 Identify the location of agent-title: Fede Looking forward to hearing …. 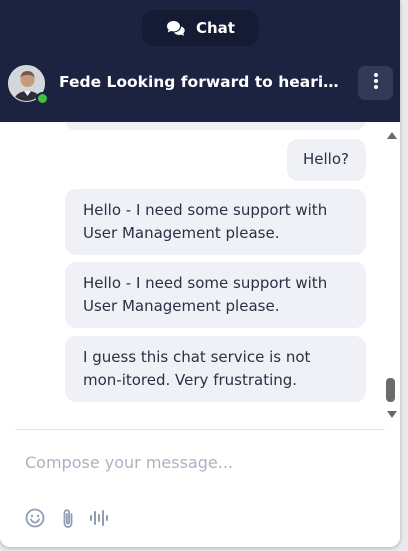
(204, 82).